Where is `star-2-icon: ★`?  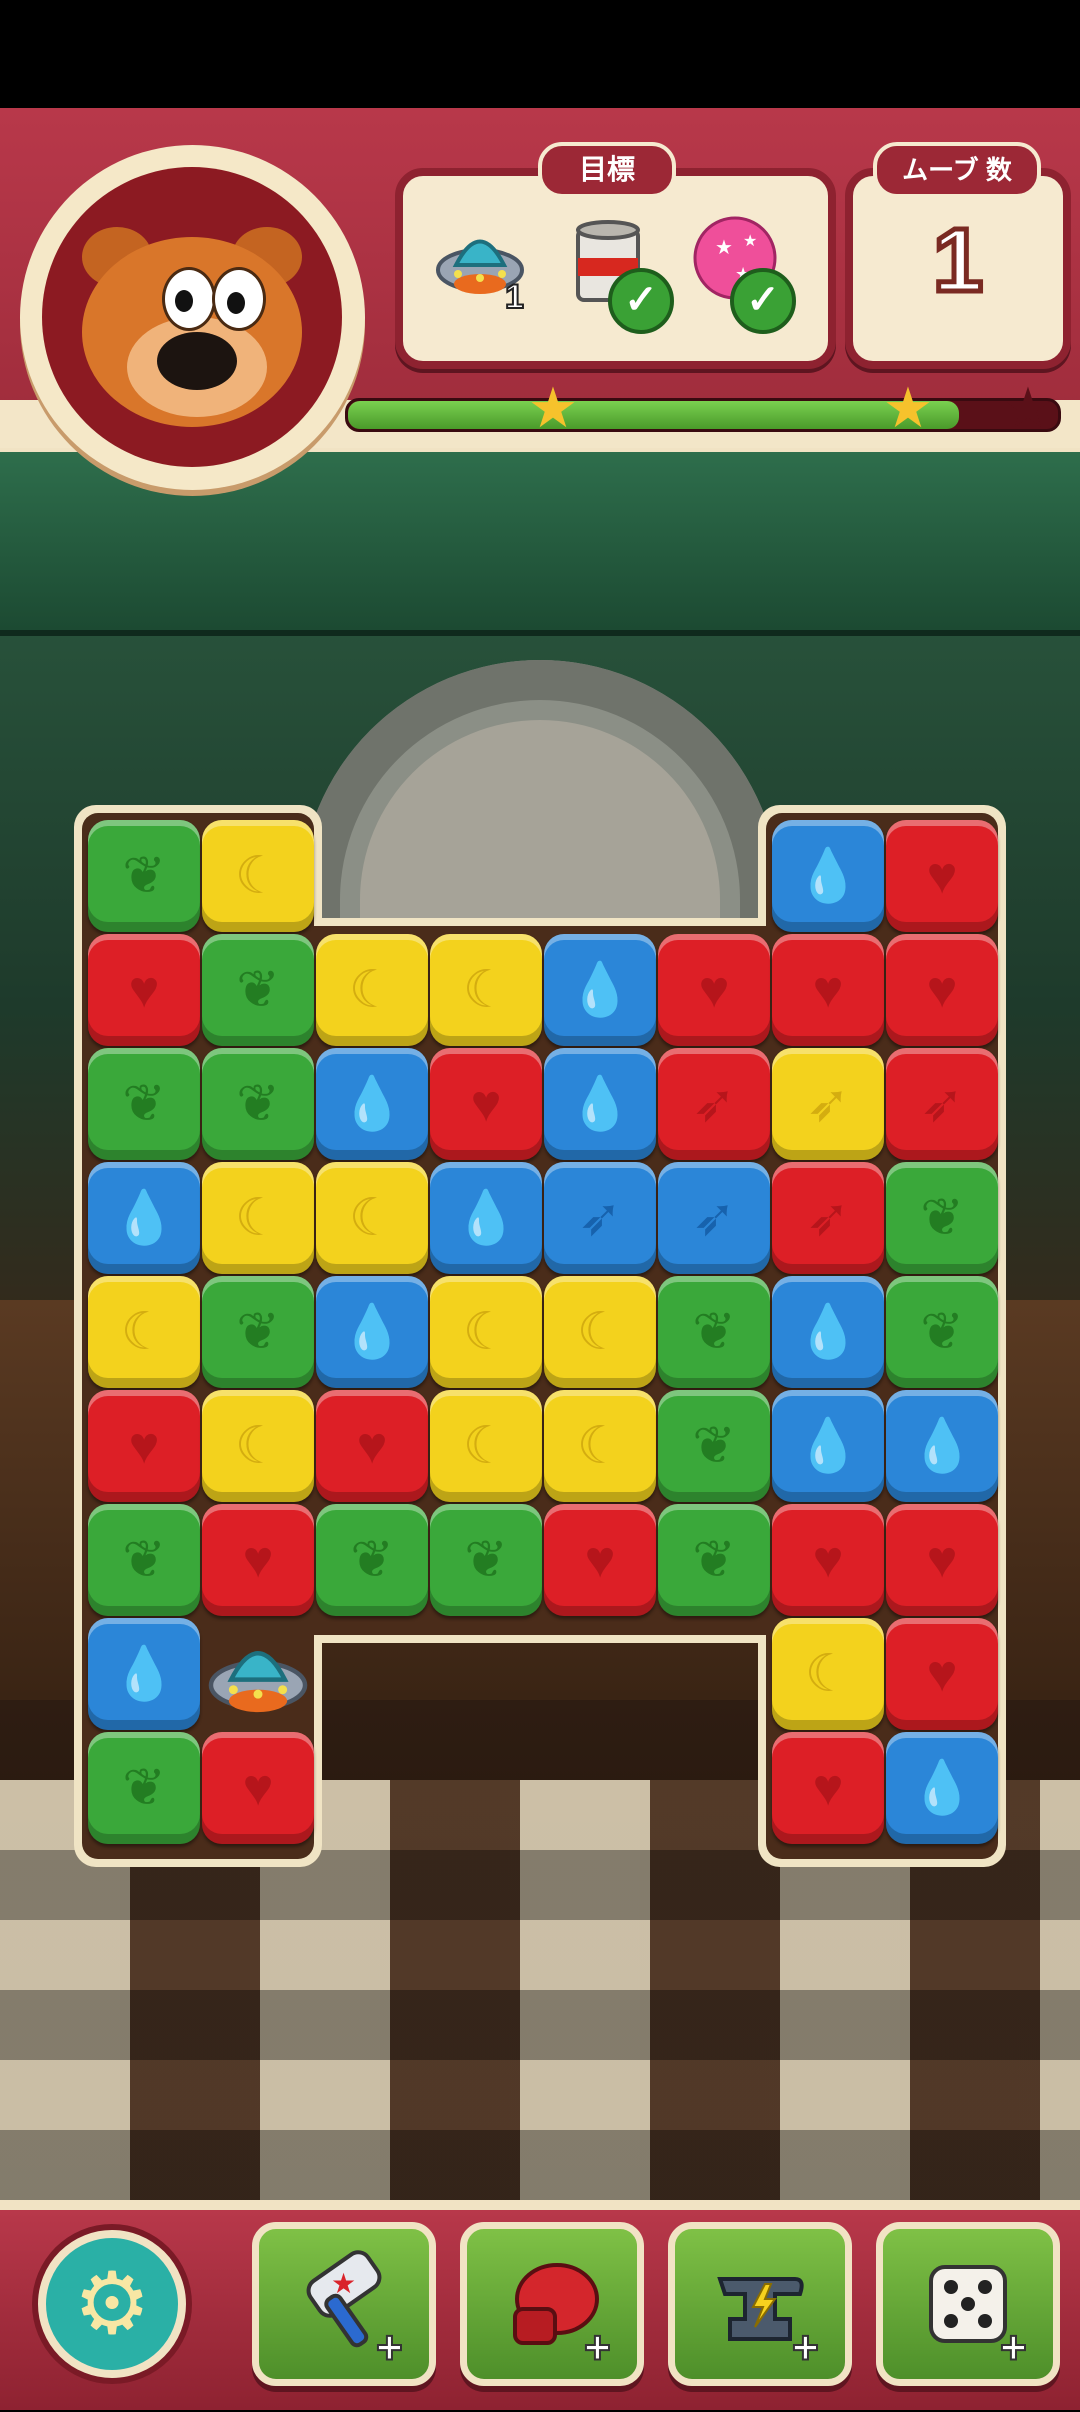
star-2-icon: ★ is located at coordinates (908, 407).